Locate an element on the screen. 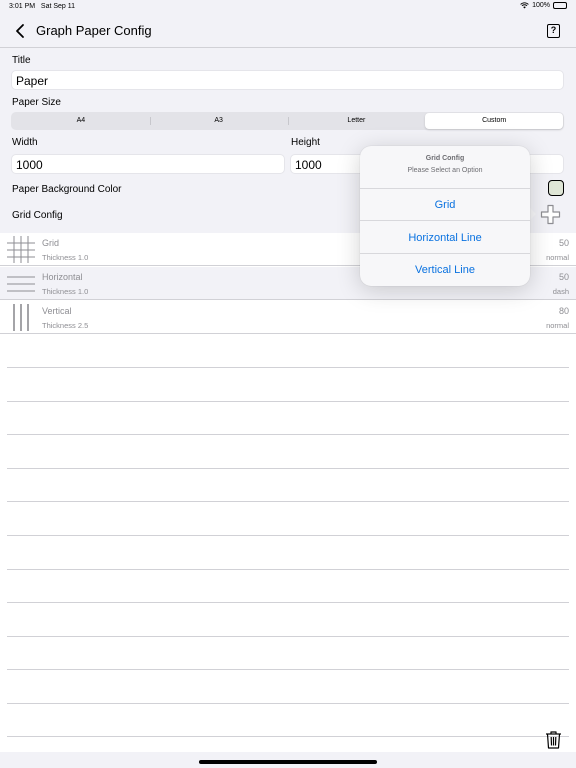  battery-icon is located at coordinates (560, 5).